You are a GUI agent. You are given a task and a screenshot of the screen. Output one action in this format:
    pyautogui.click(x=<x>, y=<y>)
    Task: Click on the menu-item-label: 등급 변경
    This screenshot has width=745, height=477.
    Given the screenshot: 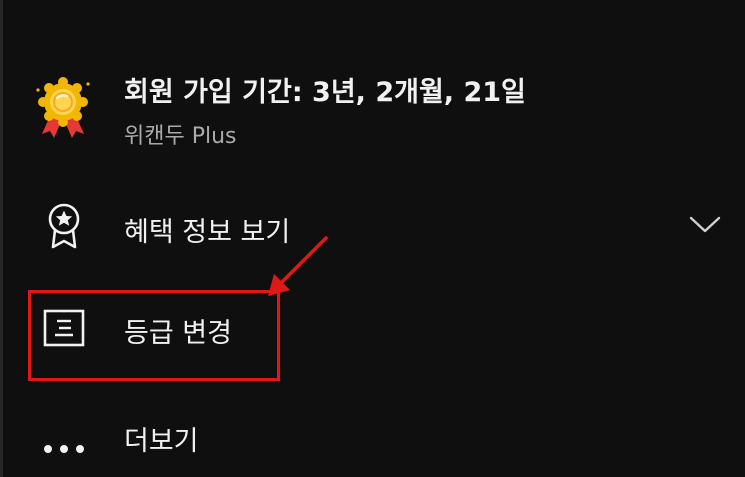 What is the action you would take?
    pyautogui.click(x=178, y=333)
    